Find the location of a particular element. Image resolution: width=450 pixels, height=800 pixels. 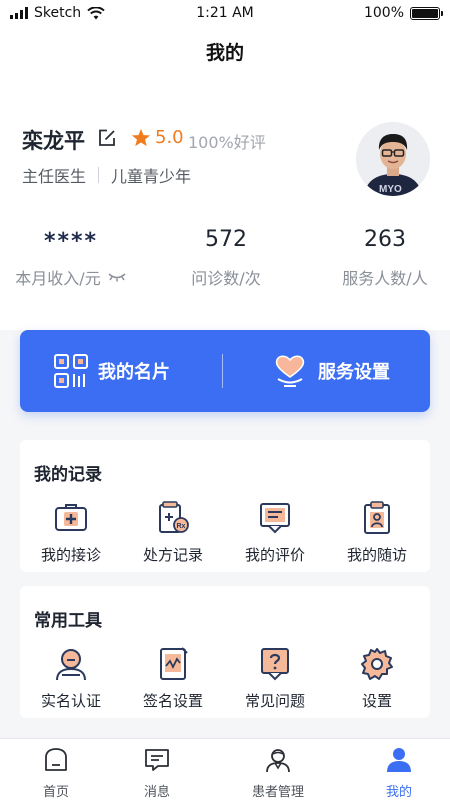

profile-icon is located at coordinates (399, 760).